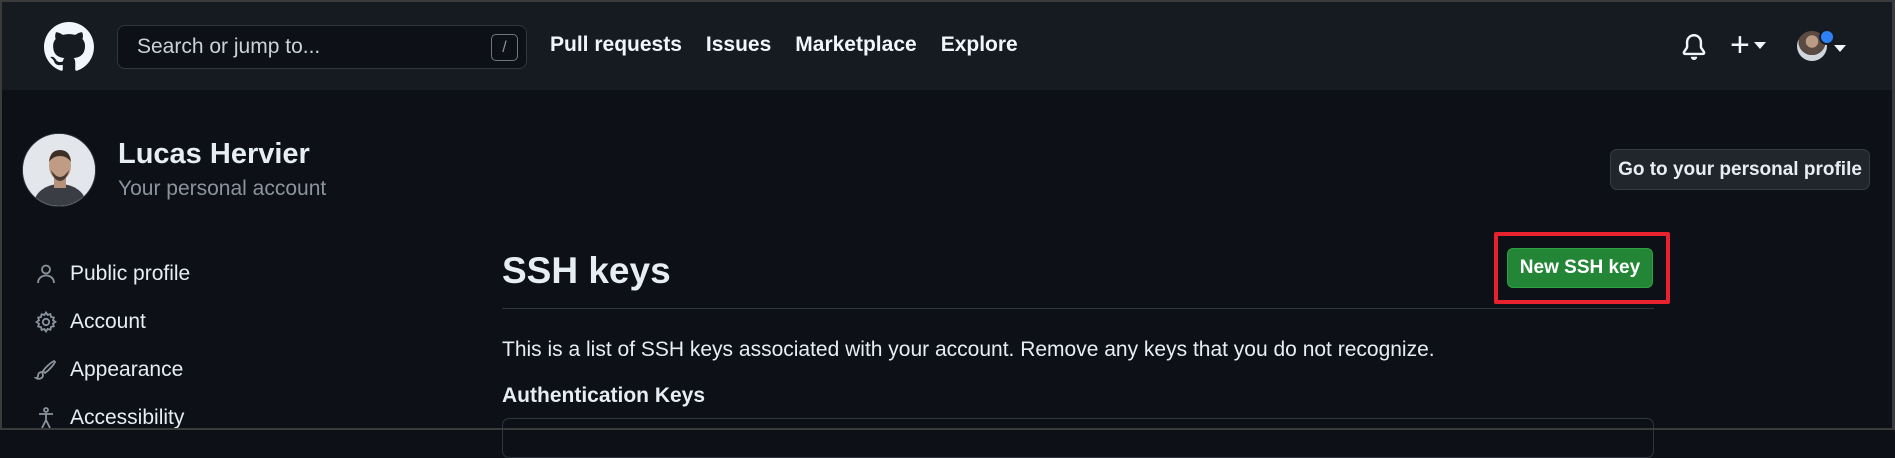 The image size is (1895, 458). Describe the element at coordinates (504, 47) in the screenshot. I see `search-shortcut-key: /` at that location.